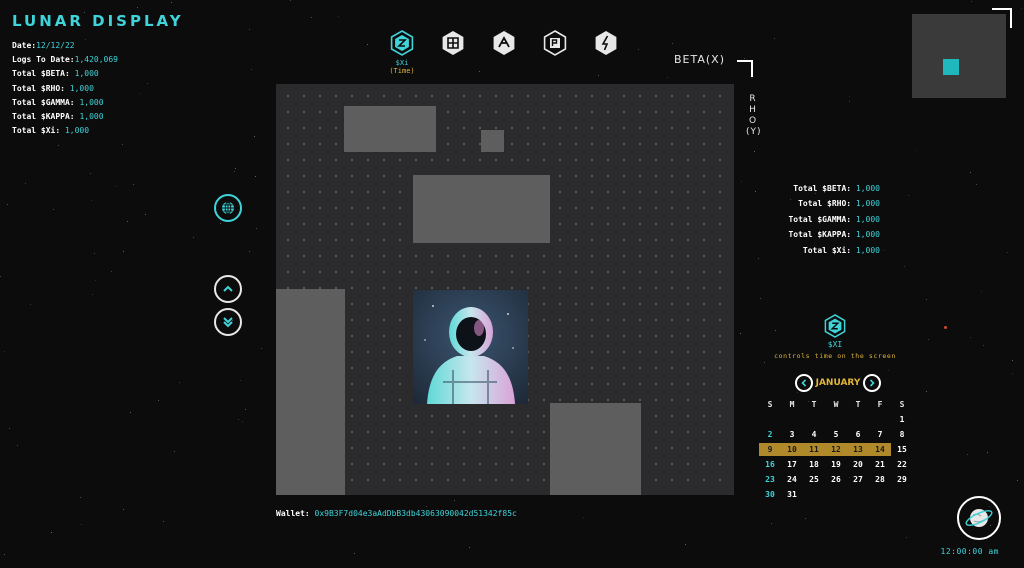  I want to click on calendar-day: 30, so click(770, 494).